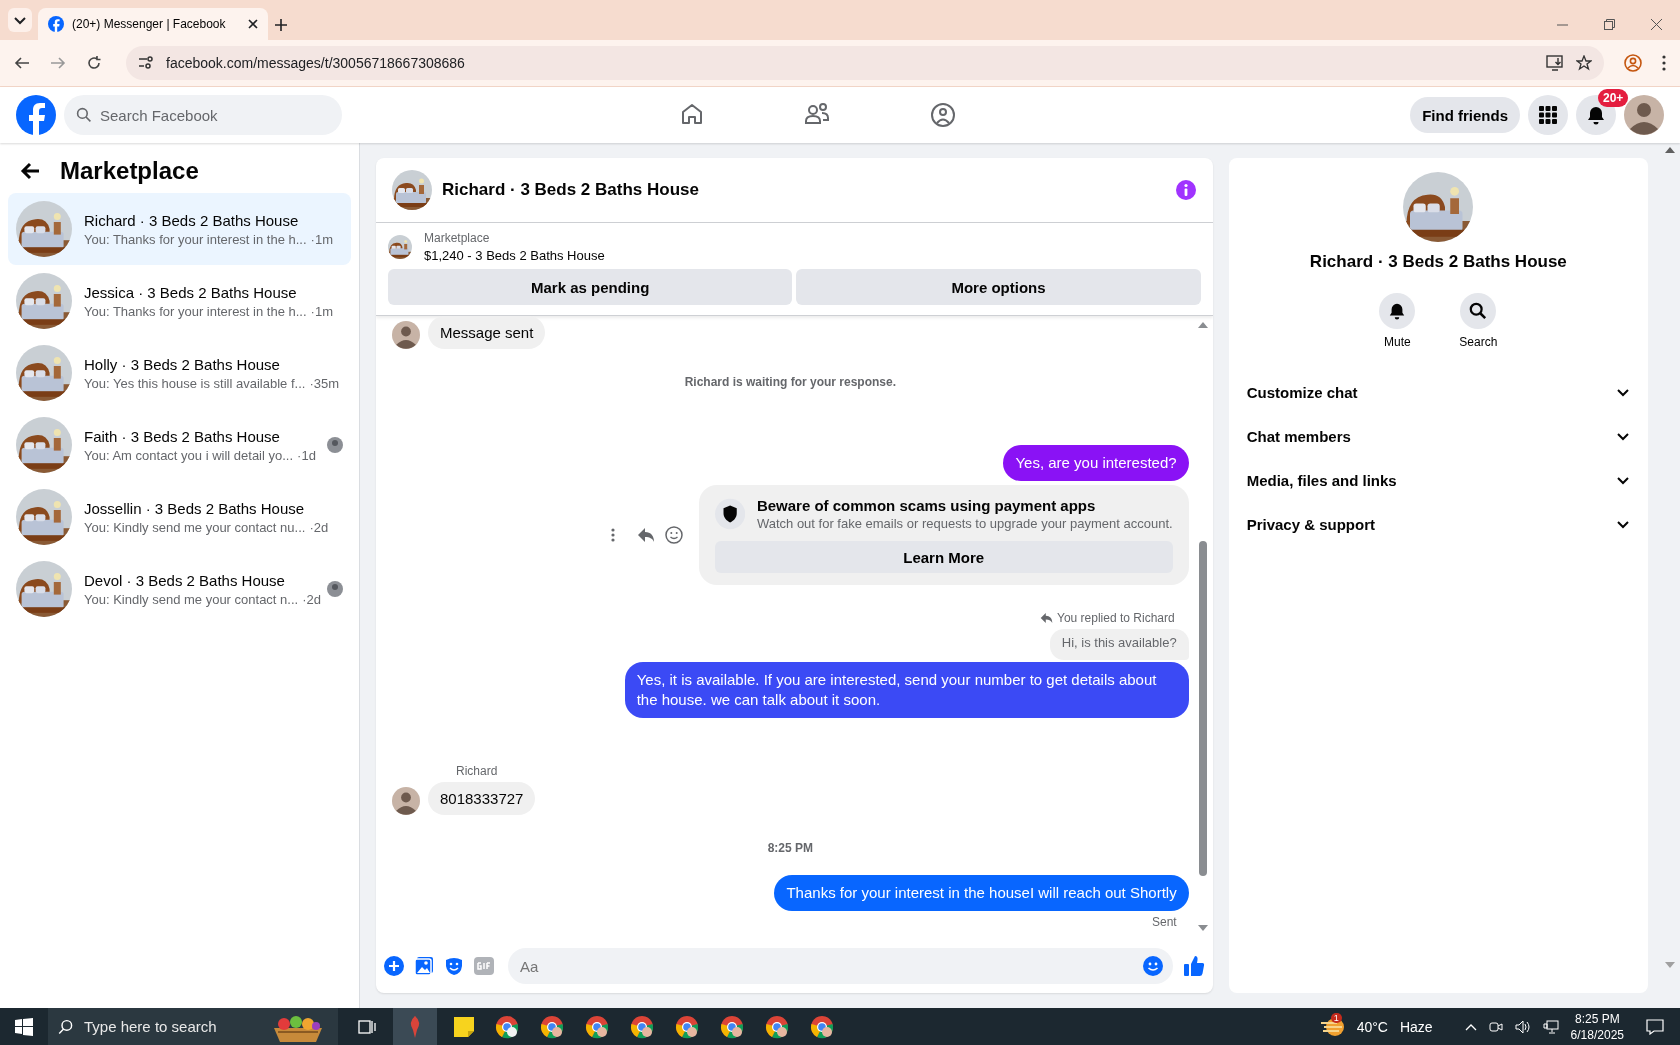  I want to click on listing-action-button: More options, so click(998, 287).